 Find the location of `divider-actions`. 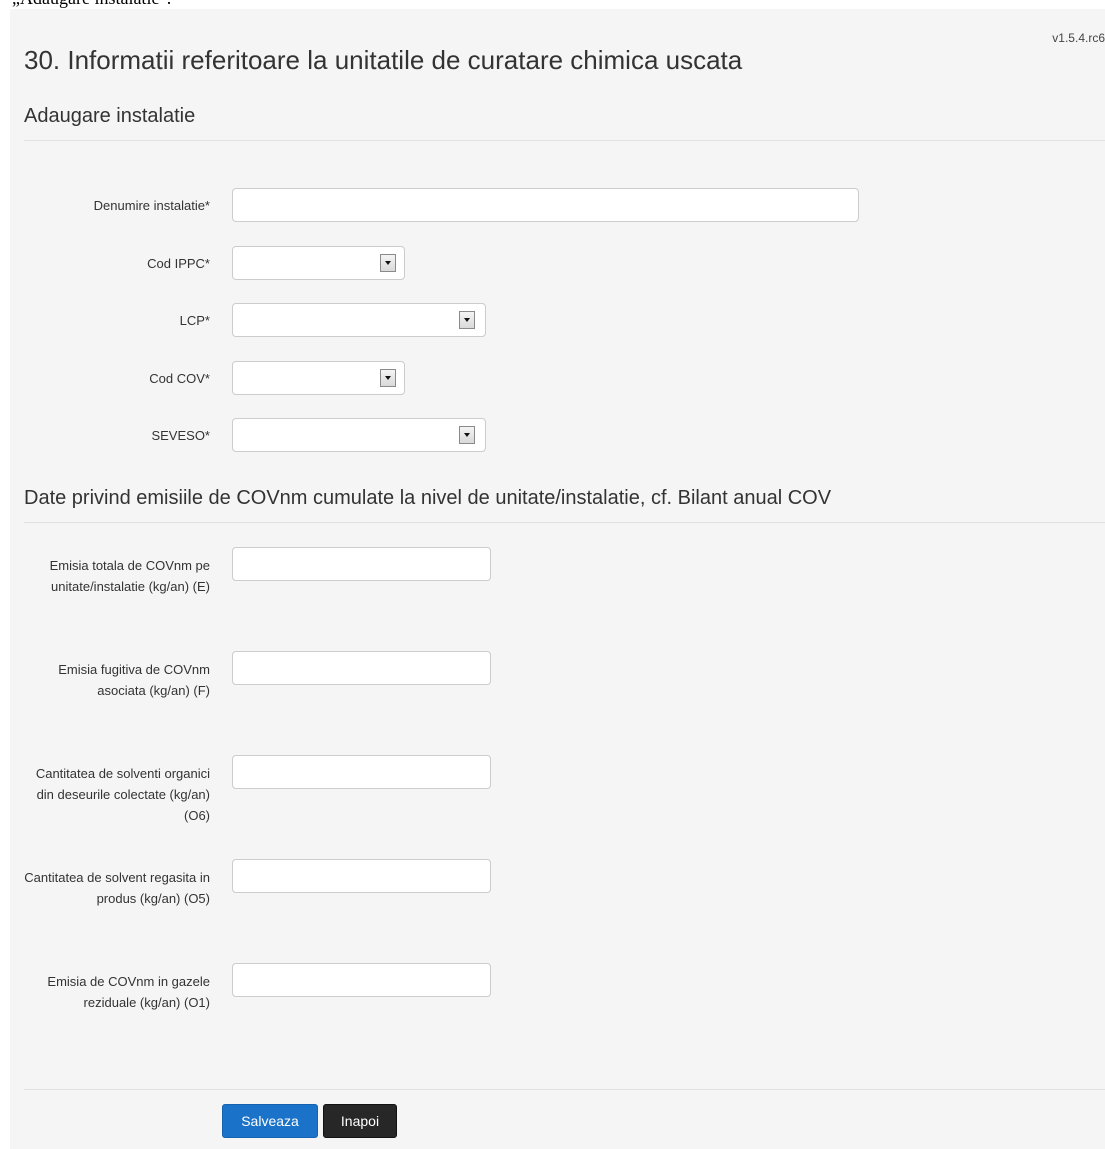

divider-actions is located at coordinates (564, 1089).